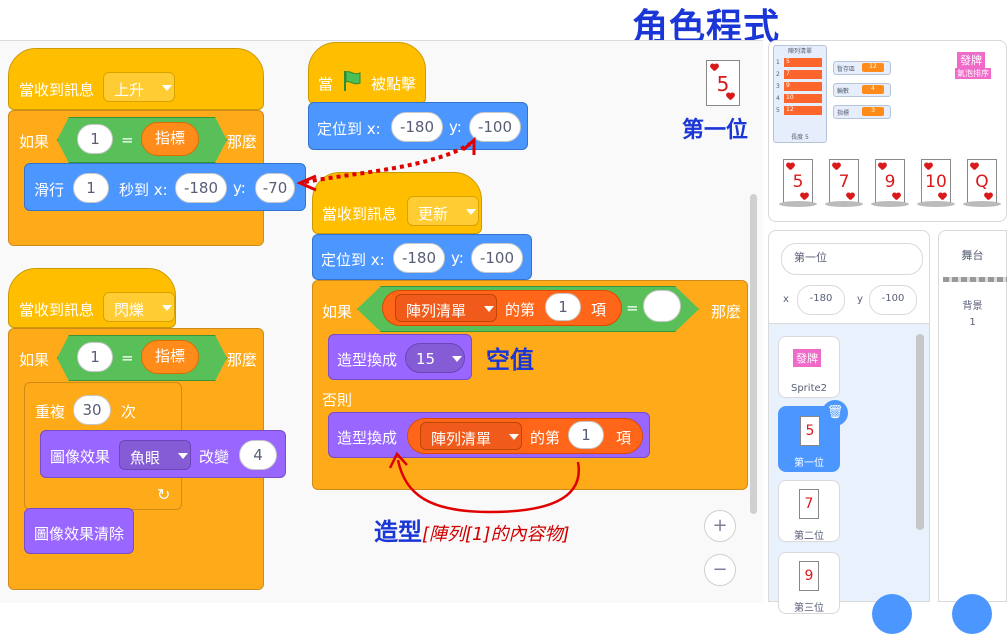  Describe the element at coordinates (843, 91) in the screenshot. I see `variable-monitor-label: 輪數` at that location.